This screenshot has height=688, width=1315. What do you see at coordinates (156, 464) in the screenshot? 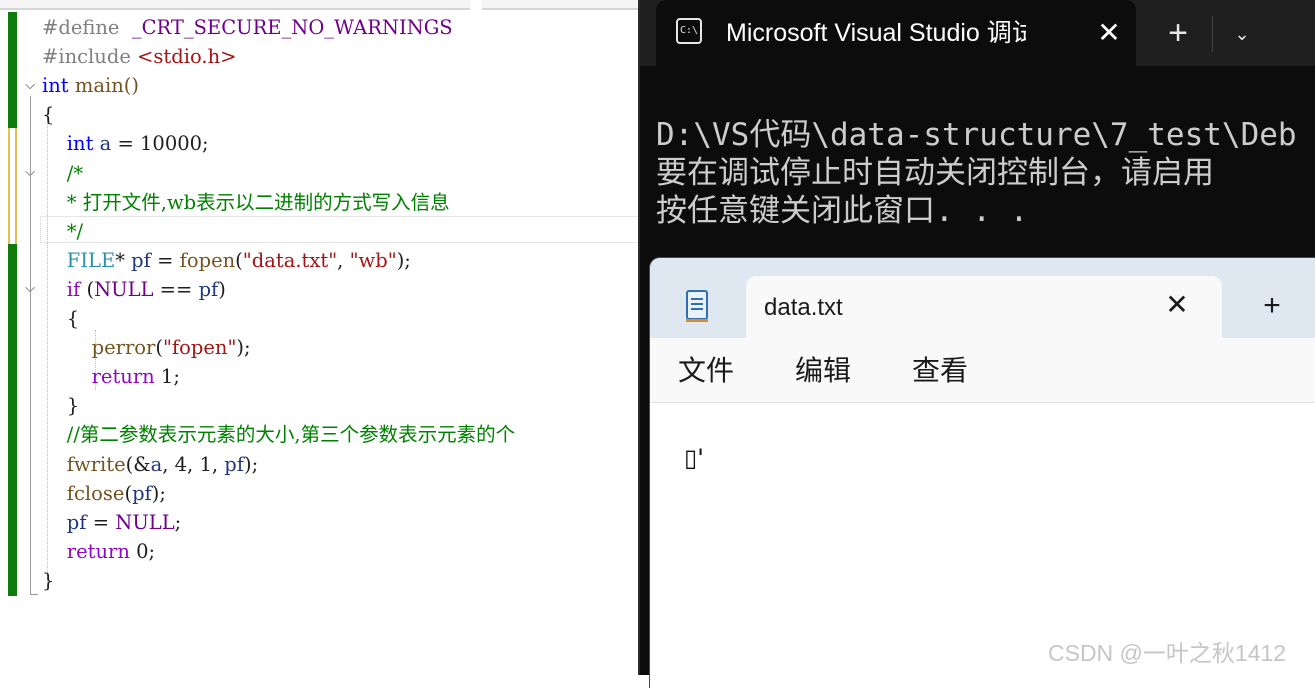
I see `code-token: a` at bounding box center [156, 464].